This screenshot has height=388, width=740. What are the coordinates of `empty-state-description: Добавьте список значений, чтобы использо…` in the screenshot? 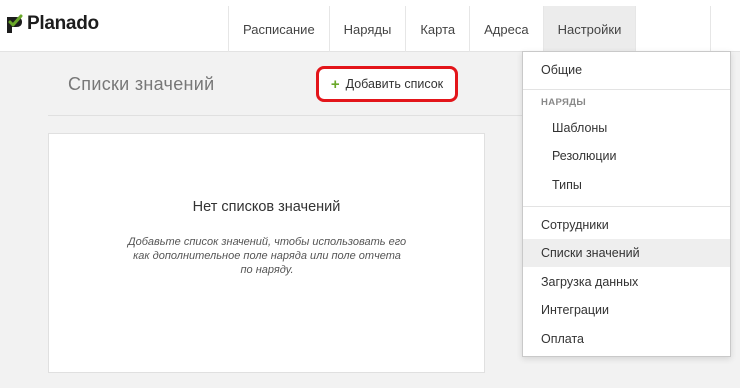 It's located at (267, 256).